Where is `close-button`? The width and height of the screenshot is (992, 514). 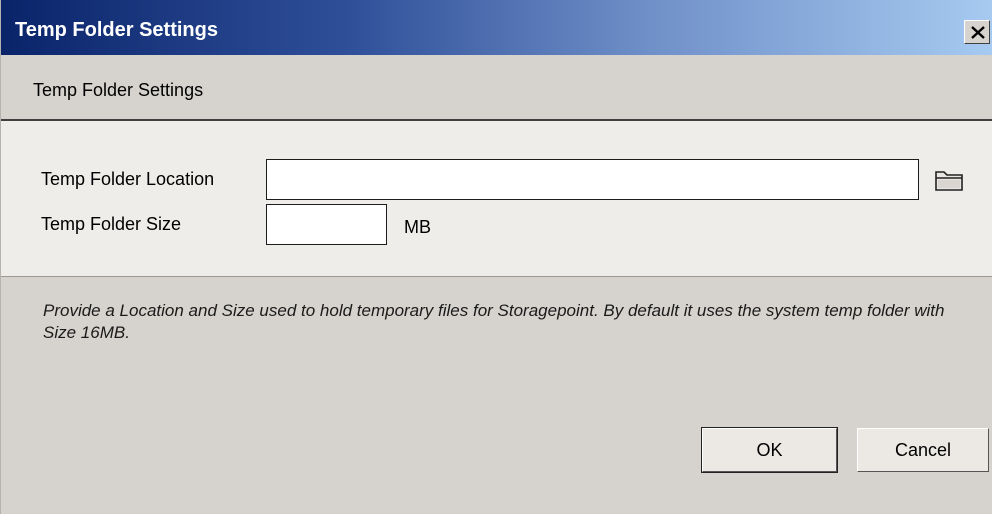 close-button is located at coordinates (977, 32).